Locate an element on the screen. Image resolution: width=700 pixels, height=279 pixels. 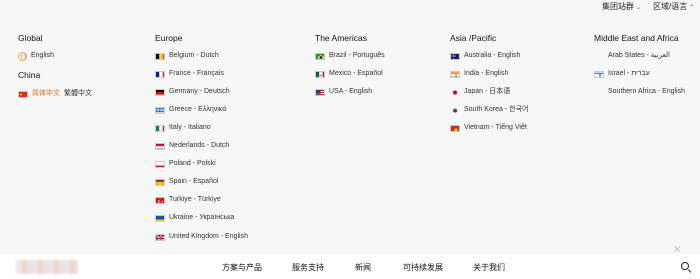
language-label: Brazil - Português is located at coordinates (357, 55).